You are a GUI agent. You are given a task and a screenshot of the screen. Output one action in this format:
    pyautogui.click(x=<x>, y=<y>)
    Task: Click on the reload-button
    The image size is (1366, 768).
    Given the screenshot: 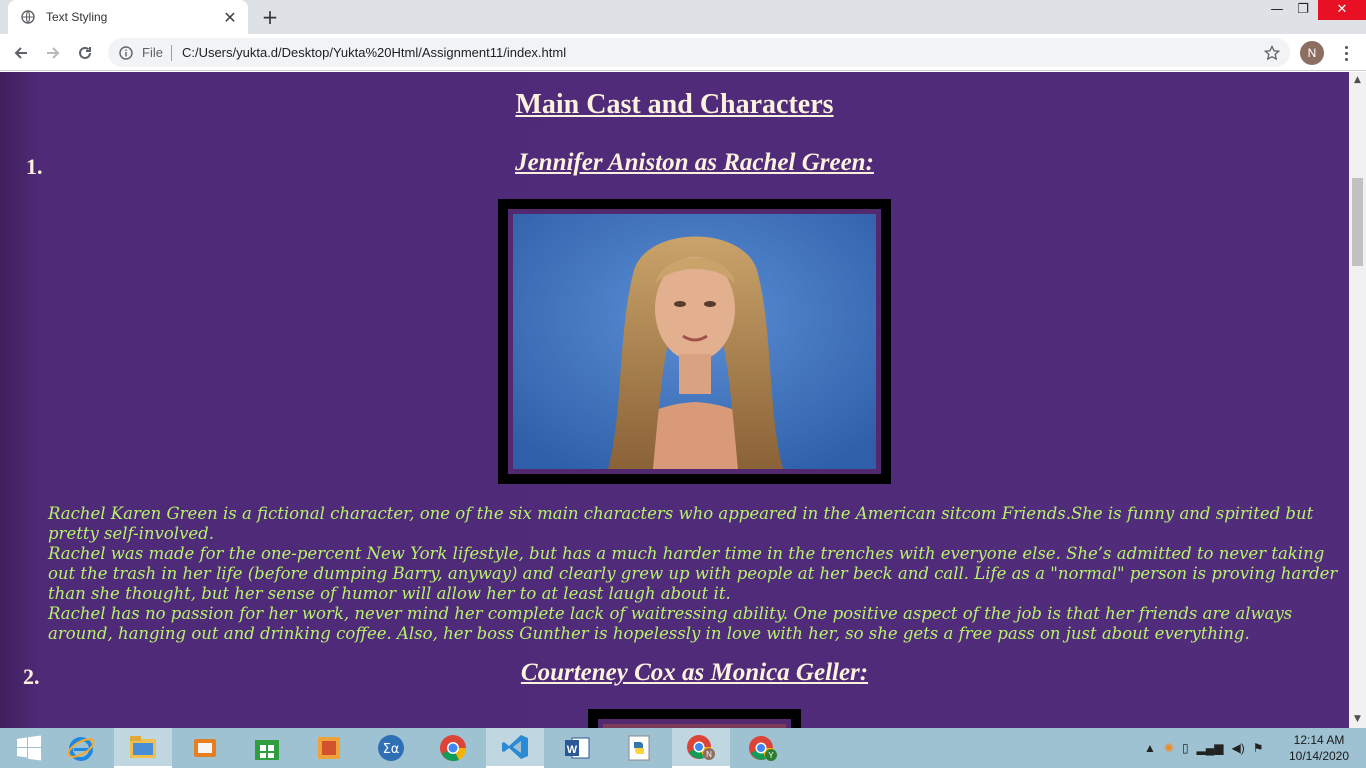 What is the action you would take?
    pyautogui.click(x=85, y=53)
    